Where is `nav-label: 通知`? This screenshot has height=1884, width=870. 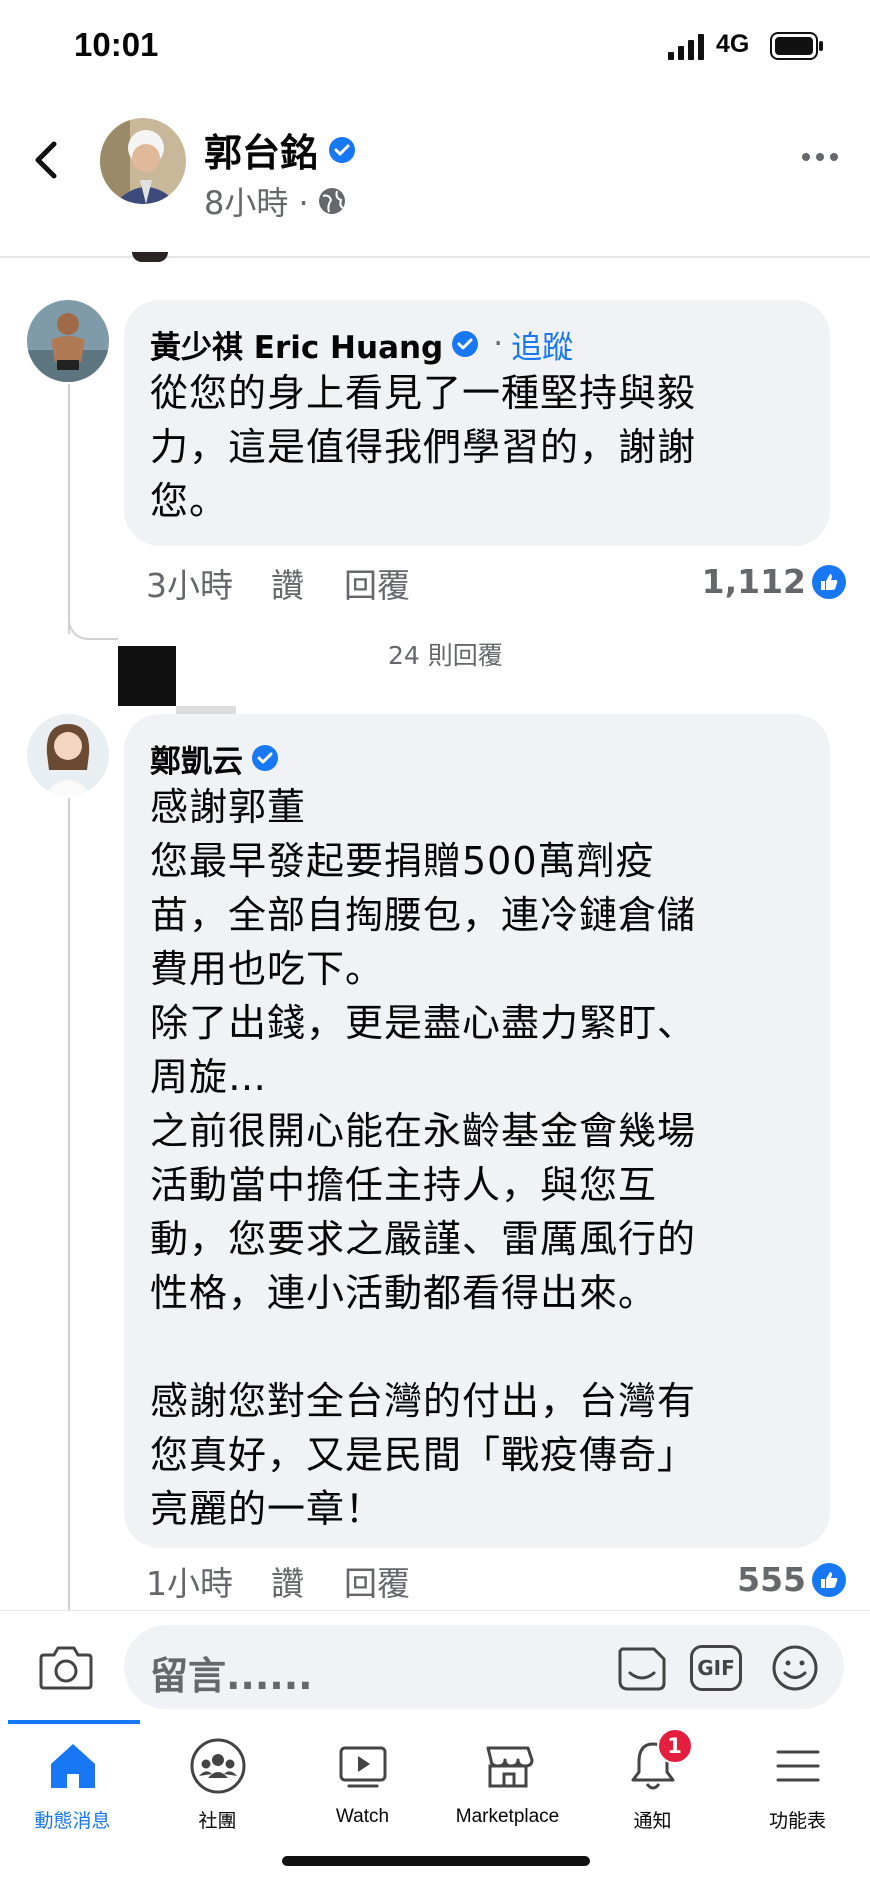
nav-label: 通知 is located at coordinates (652, 1821).